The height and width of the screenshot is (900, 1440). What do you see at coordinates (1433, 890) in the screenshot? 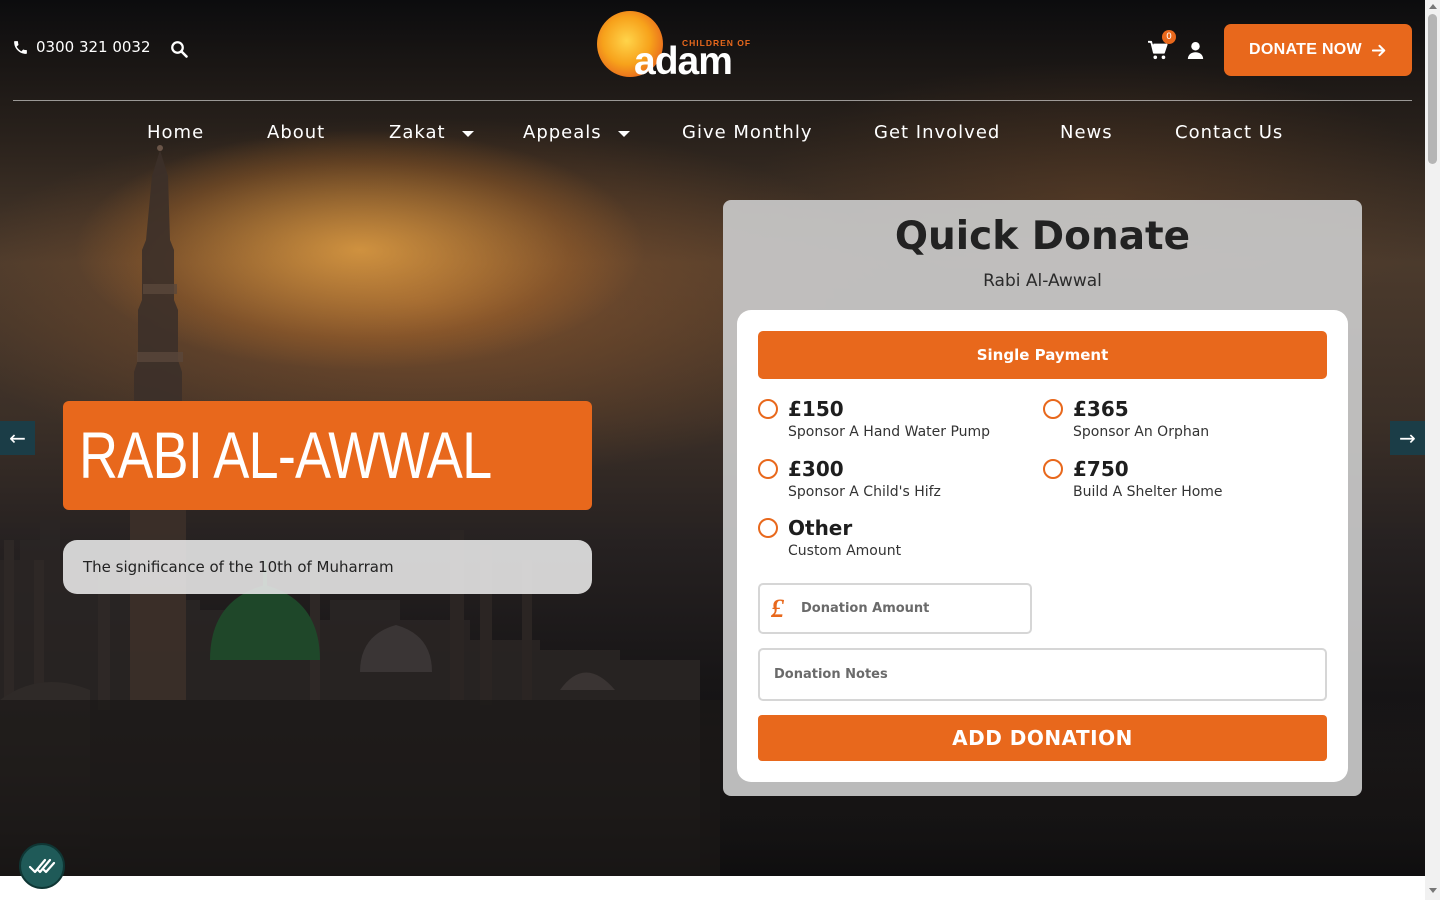
I see `scroll-down-arrow-icon` at bounding box center [1433, 890].